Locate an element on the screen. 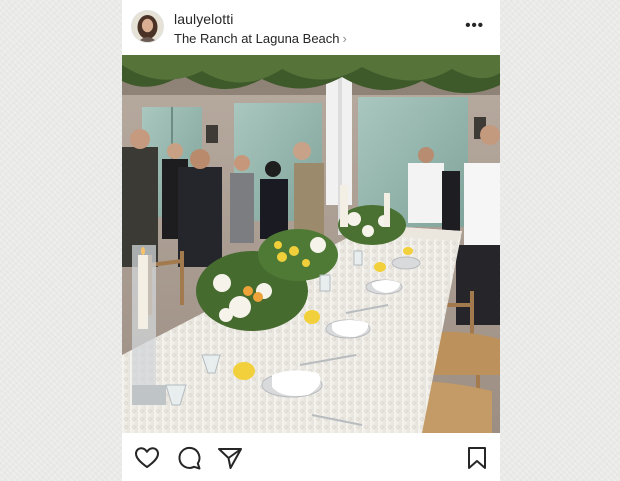 Image resolution: width=620 pixels, height=481 pixels. location-name: The Ranch at Laguna Beach is located at coordinates (257, 38).